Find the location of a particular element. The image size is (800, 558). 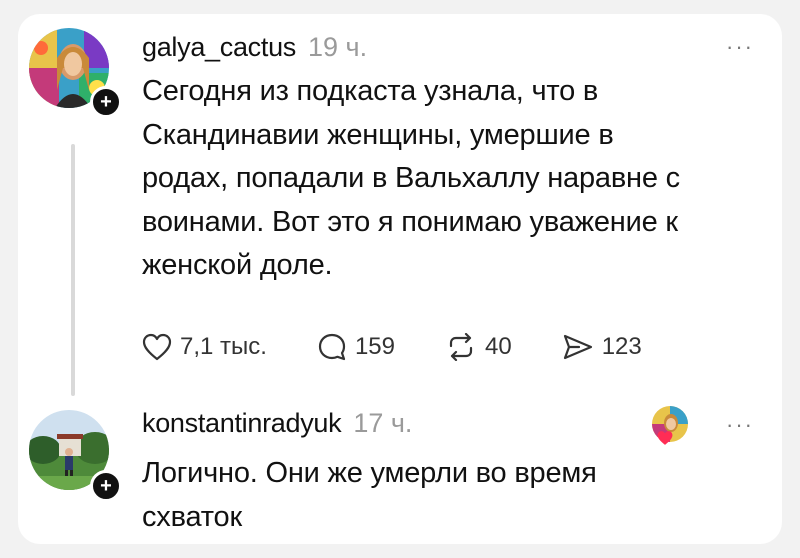

share-count: 123 is located at coordinates (621, 346).